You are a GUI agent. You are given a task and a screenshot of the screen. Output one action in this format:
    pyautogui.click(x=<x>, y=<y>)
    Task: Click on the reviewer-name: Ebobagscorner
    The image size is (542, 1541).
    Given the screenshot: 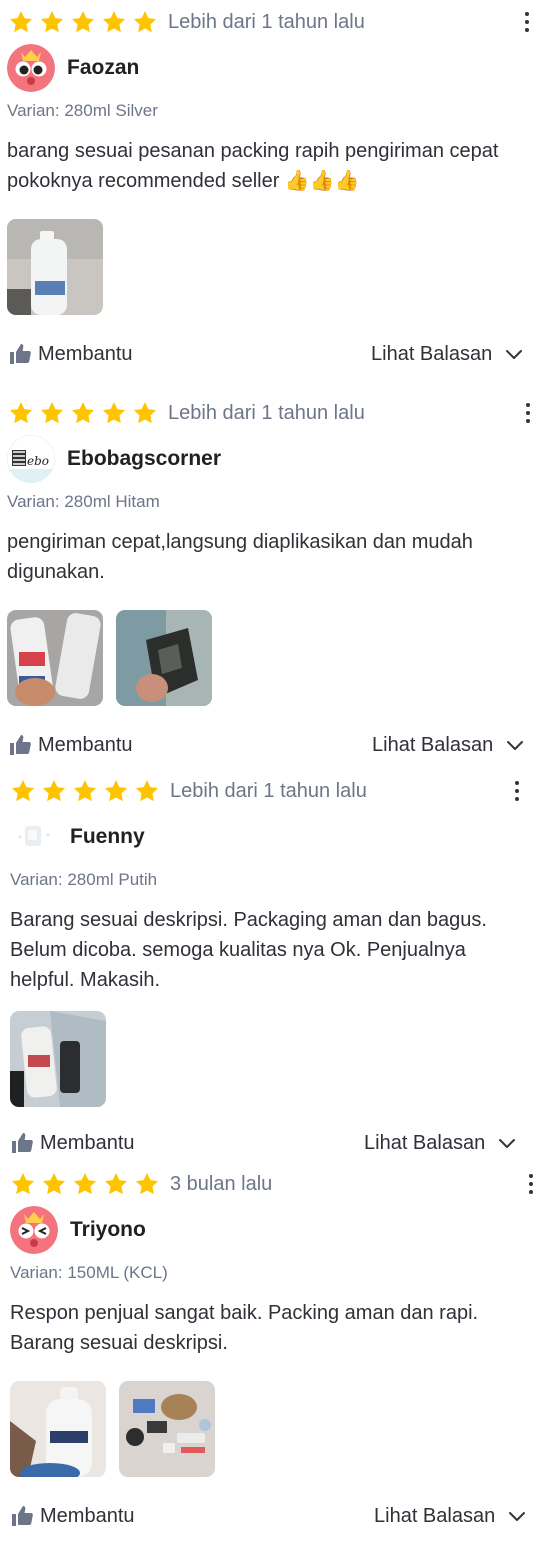 What is the action you would take?
    pyautogui.click(x=144, y=458)
    